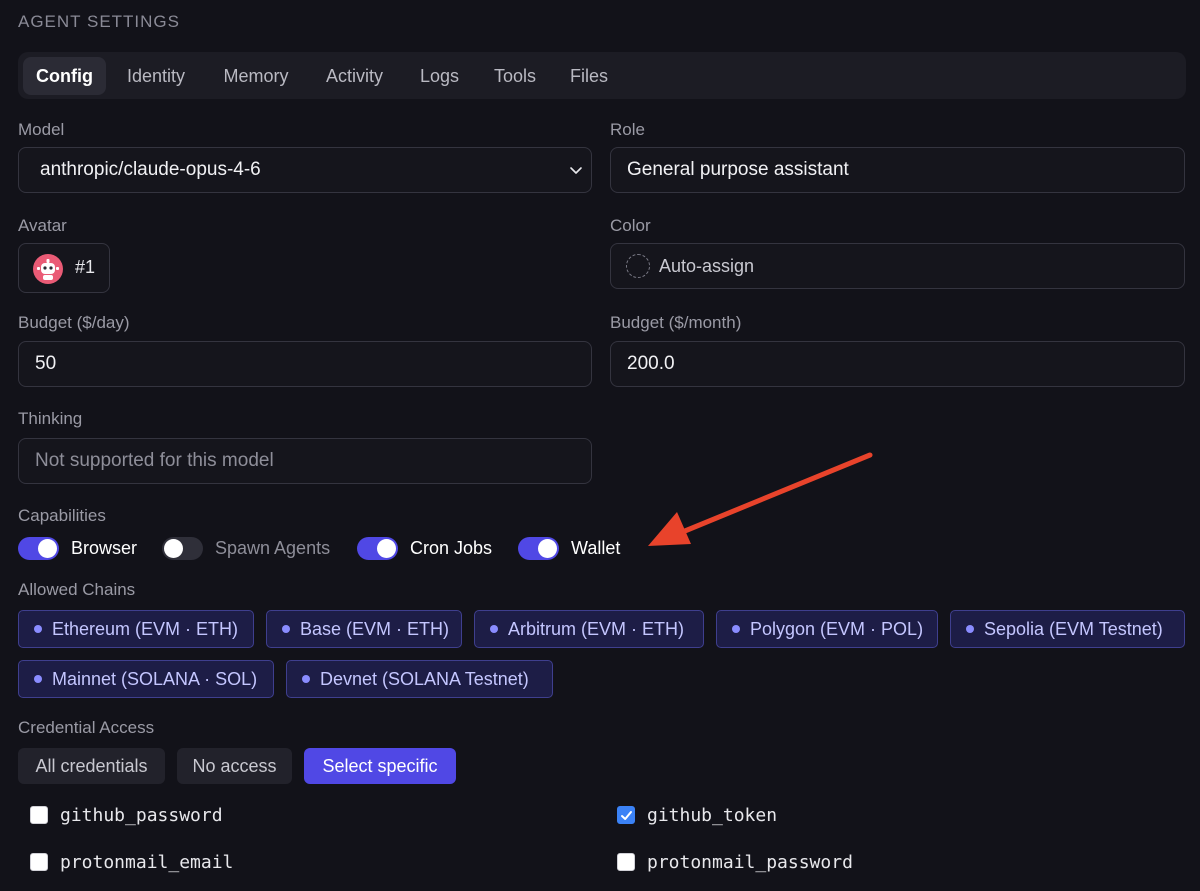 Image resolution: width=1200 pixels, height=891 pixels. I want to click on browser-toggle, so click(38, 548).